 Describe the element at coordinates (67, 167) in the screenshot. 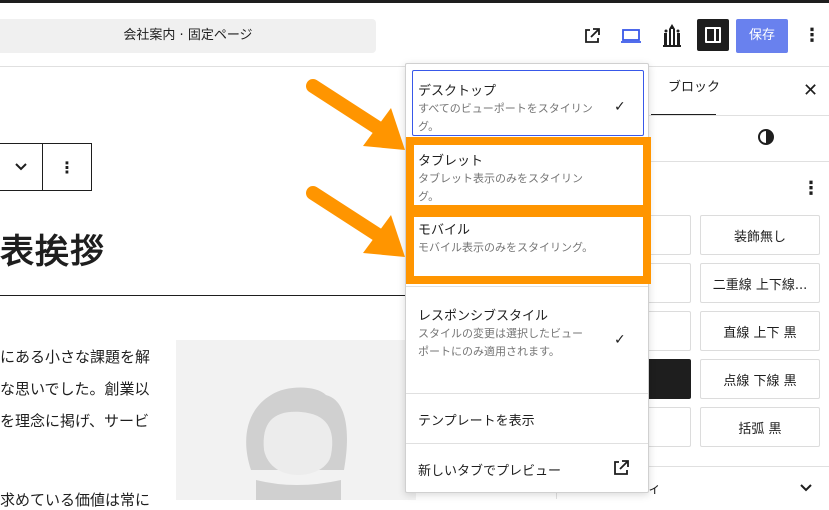

I see `block-options-icon: ⋮` at that location.